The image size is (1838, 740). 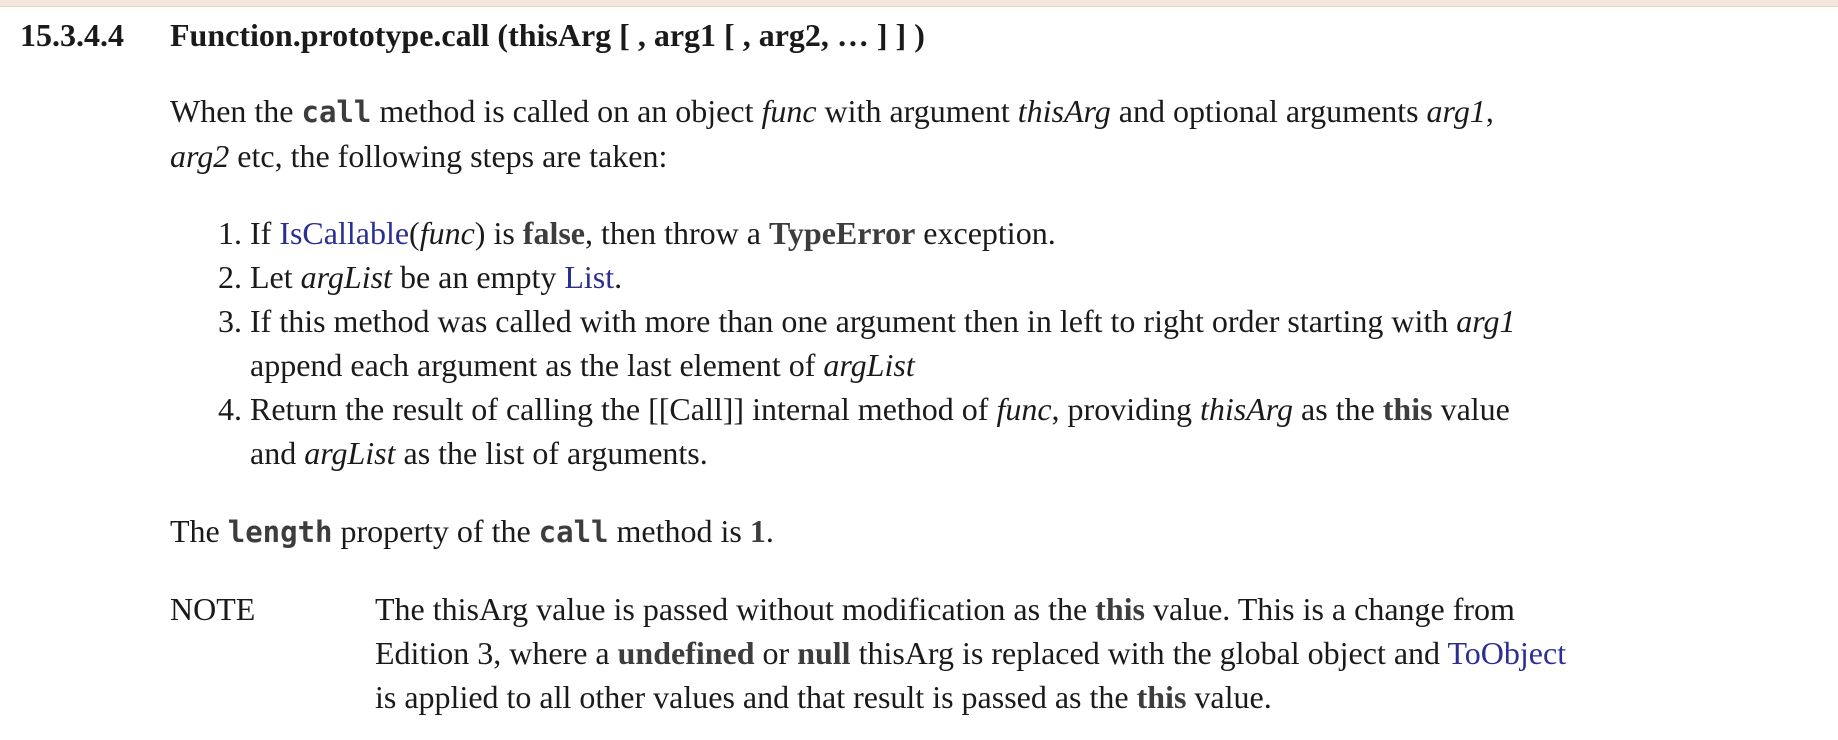 What do you see at coordinates (280, 532) in the screenshot?
I see `code-length: length` at bounding box center [280, 532].